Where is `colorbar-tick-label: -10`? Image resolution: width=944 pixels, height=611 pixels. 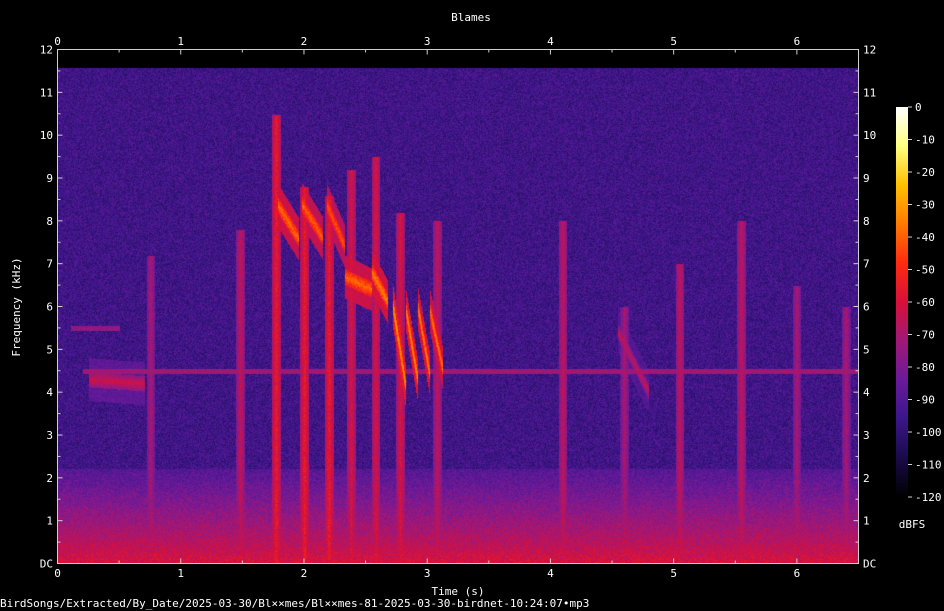 colorbar-tick-label: -10 is located at coordinates (925, 140).